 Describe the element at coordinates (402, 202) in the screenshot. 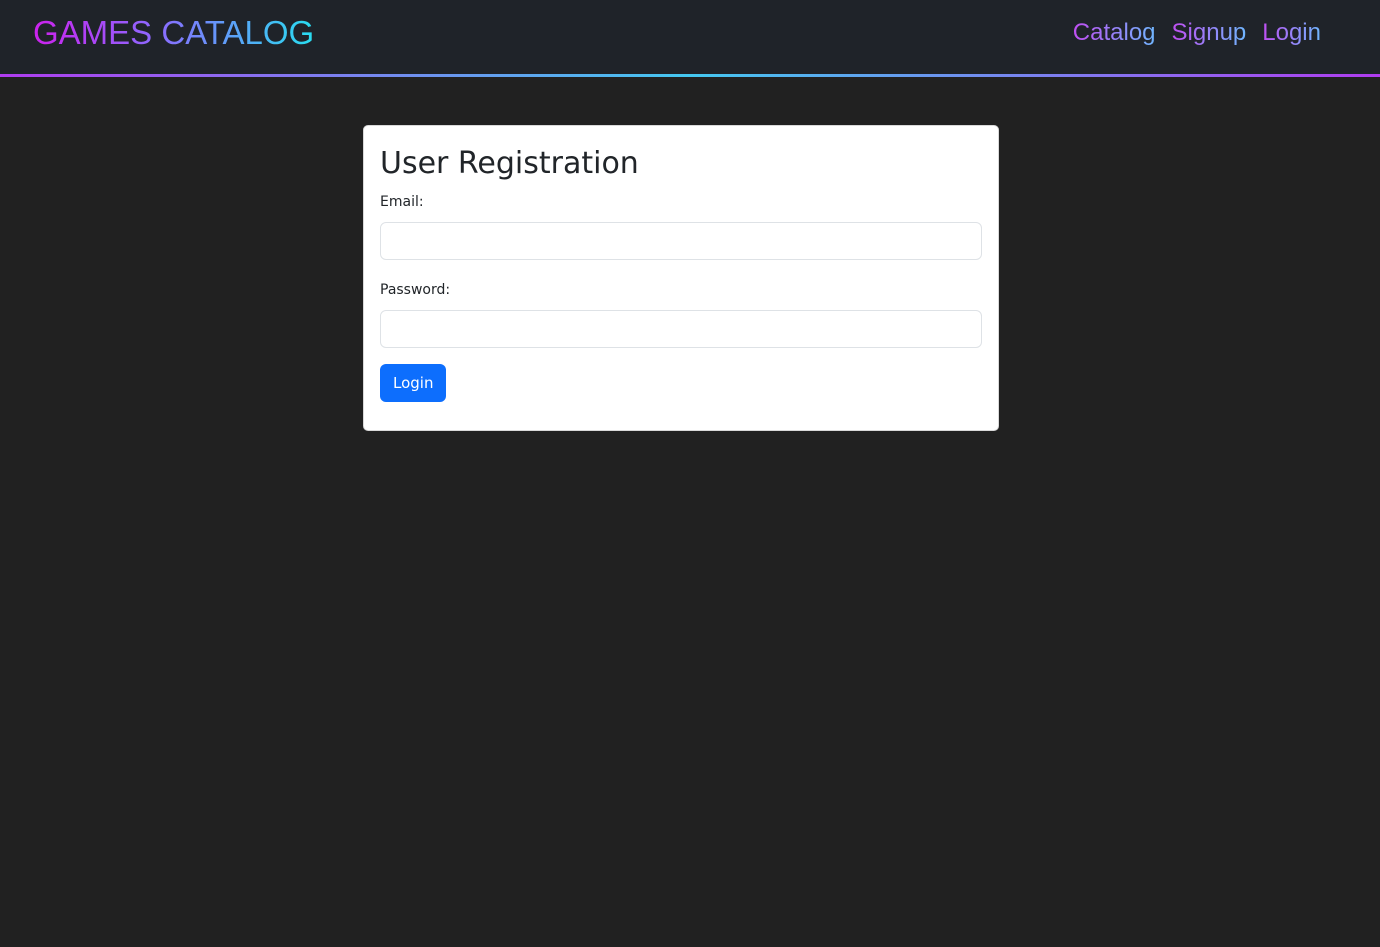

I see `email-label: Email:` at that location.